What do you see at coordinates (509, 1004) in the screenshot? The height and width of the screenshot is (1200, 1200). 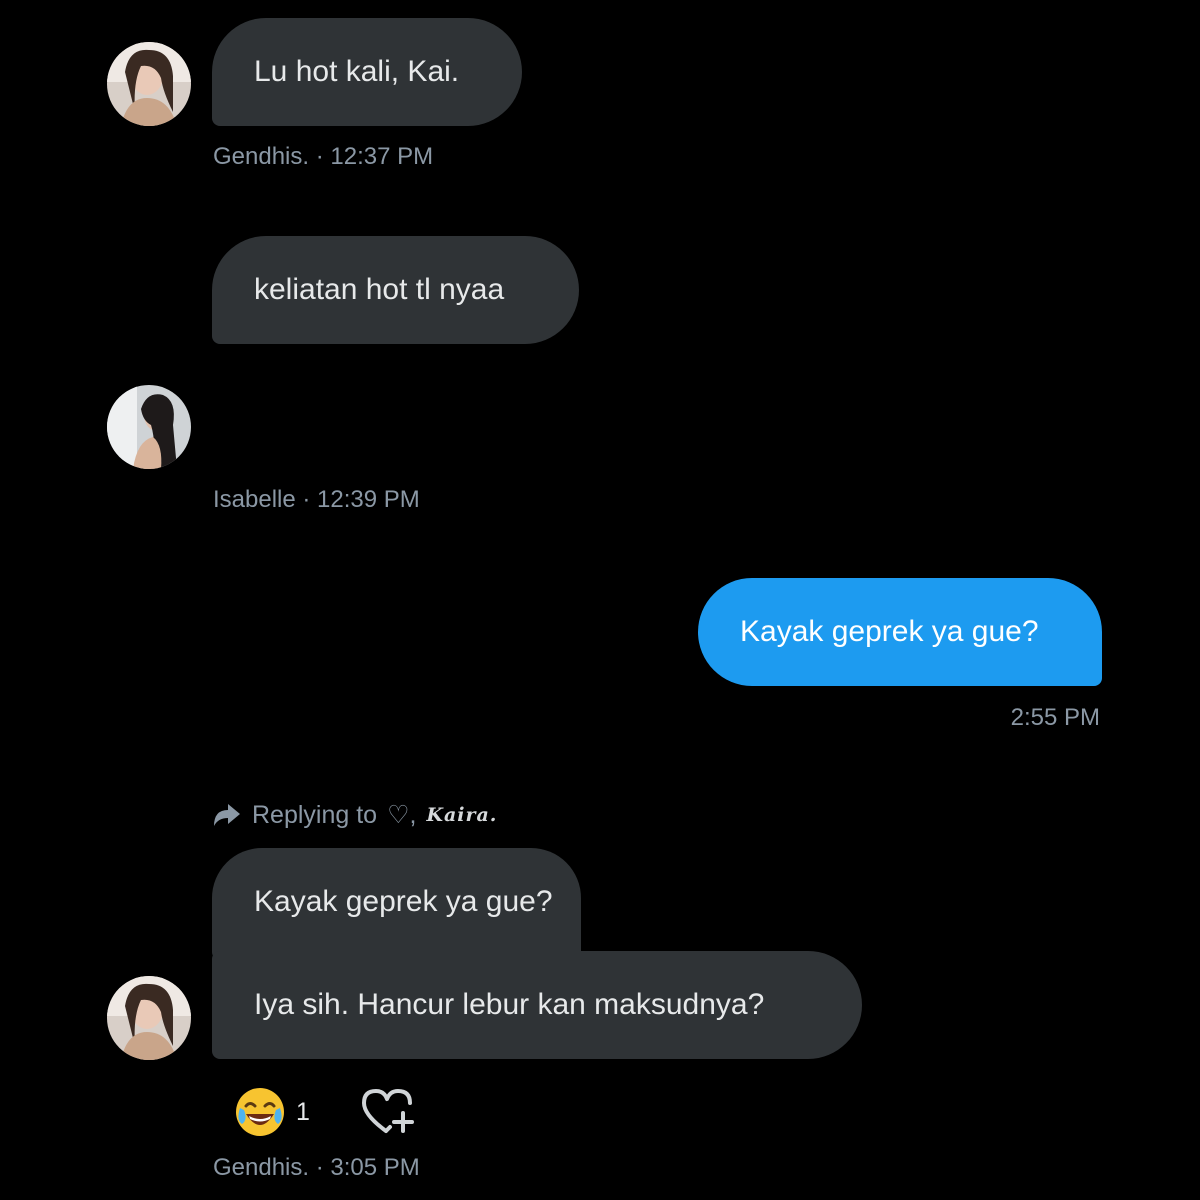 I see `message-text: Iya sih. Hancur lebur kan maksudnya?` at bounding box center [509, 1004].